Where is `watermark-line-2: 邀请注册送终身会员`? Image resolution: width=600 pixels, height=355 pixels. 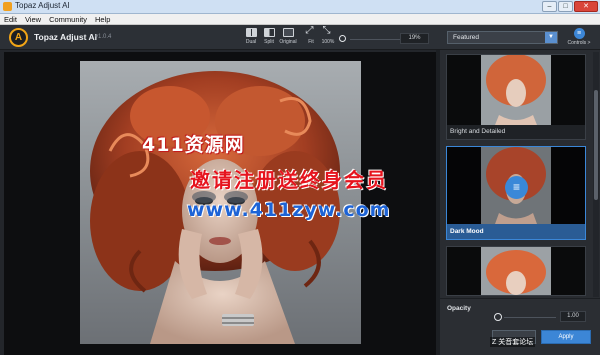 watermark-line-2: 邀请注册送终身会员 is located at coordinates (289, 180).